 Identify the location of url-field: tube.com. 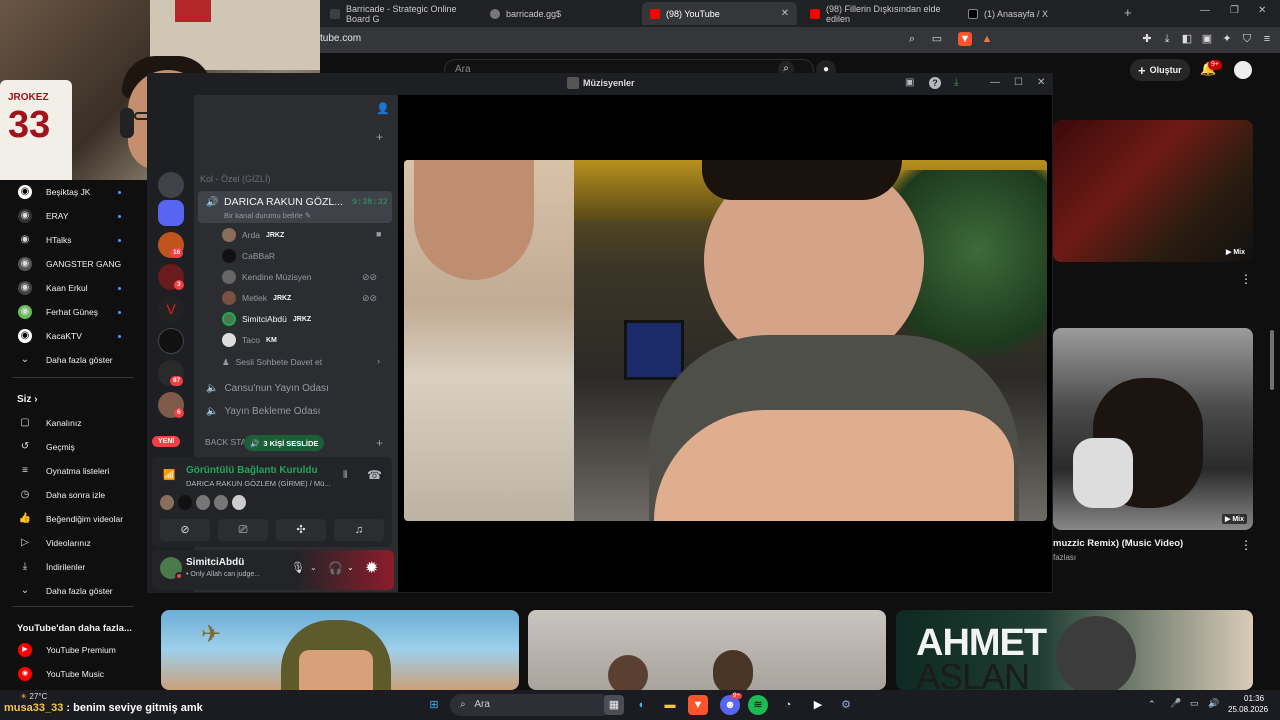
(340, 38).